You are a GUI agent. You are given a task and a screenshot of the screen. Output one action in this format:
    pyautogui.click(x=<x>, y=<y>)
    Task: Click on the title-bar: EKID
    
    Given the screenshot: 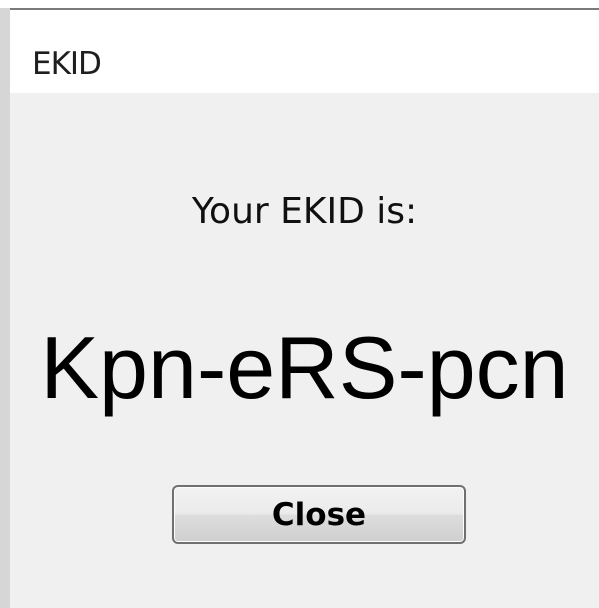 What is the action you would take?
    pyautogui.click(x=304, y=50)
    